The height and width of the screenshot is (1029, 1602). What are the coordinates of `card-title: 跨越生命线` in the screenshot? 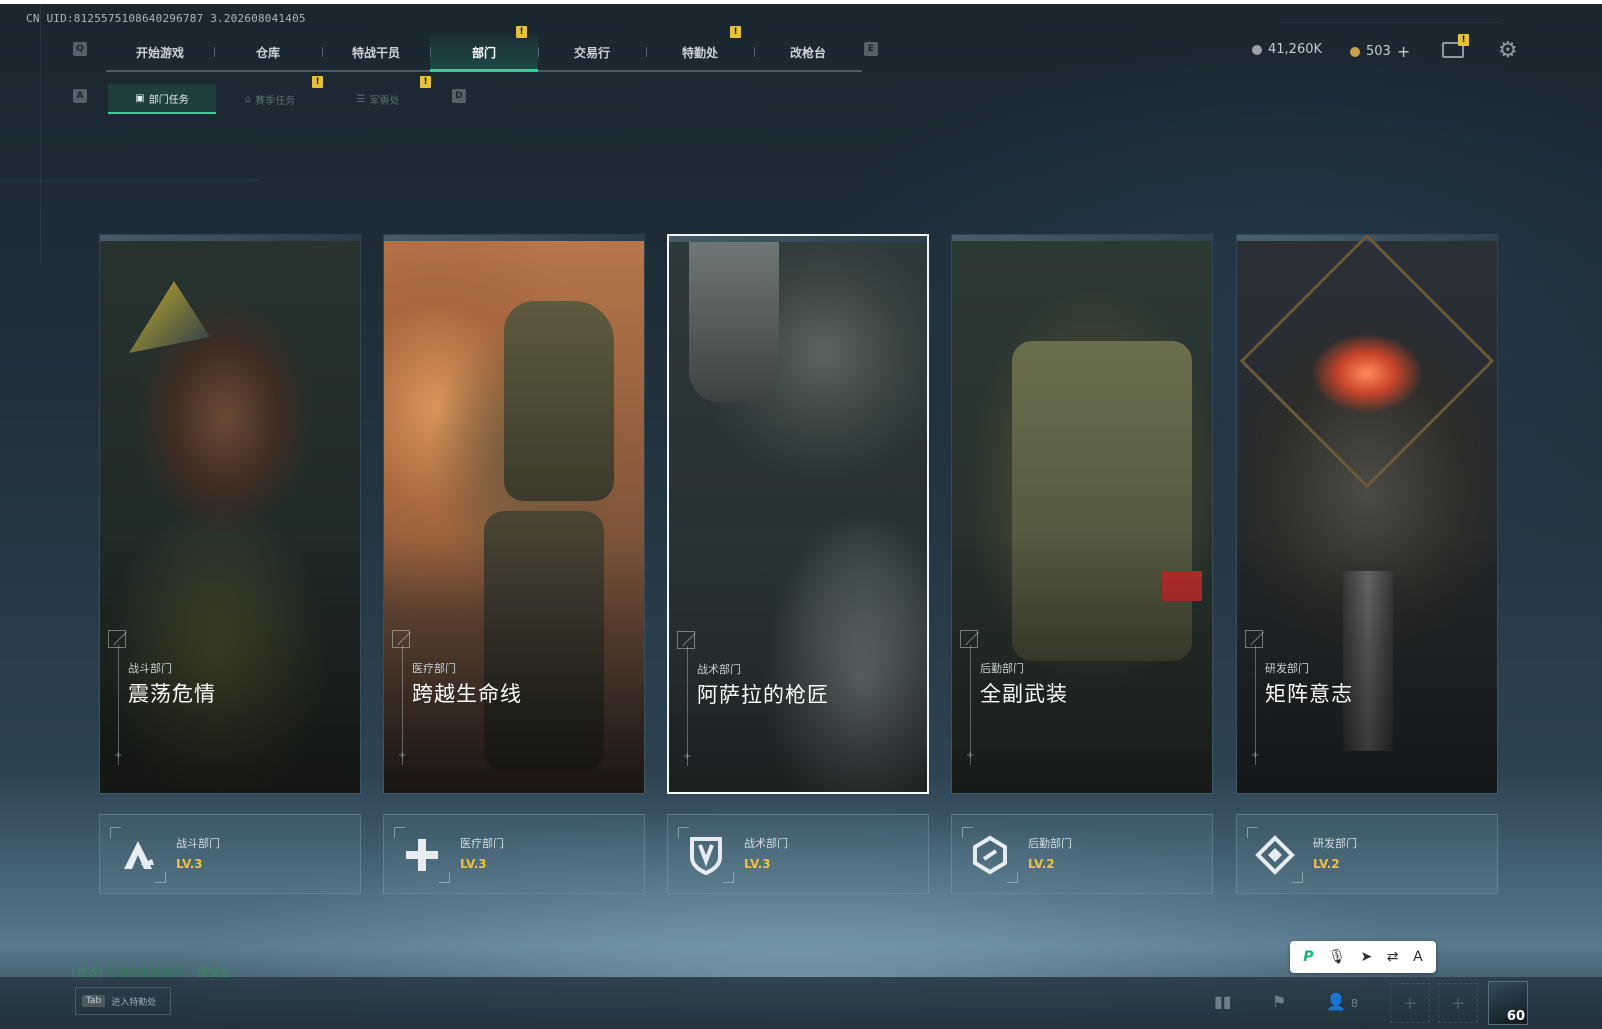 It's located at (467, 694).